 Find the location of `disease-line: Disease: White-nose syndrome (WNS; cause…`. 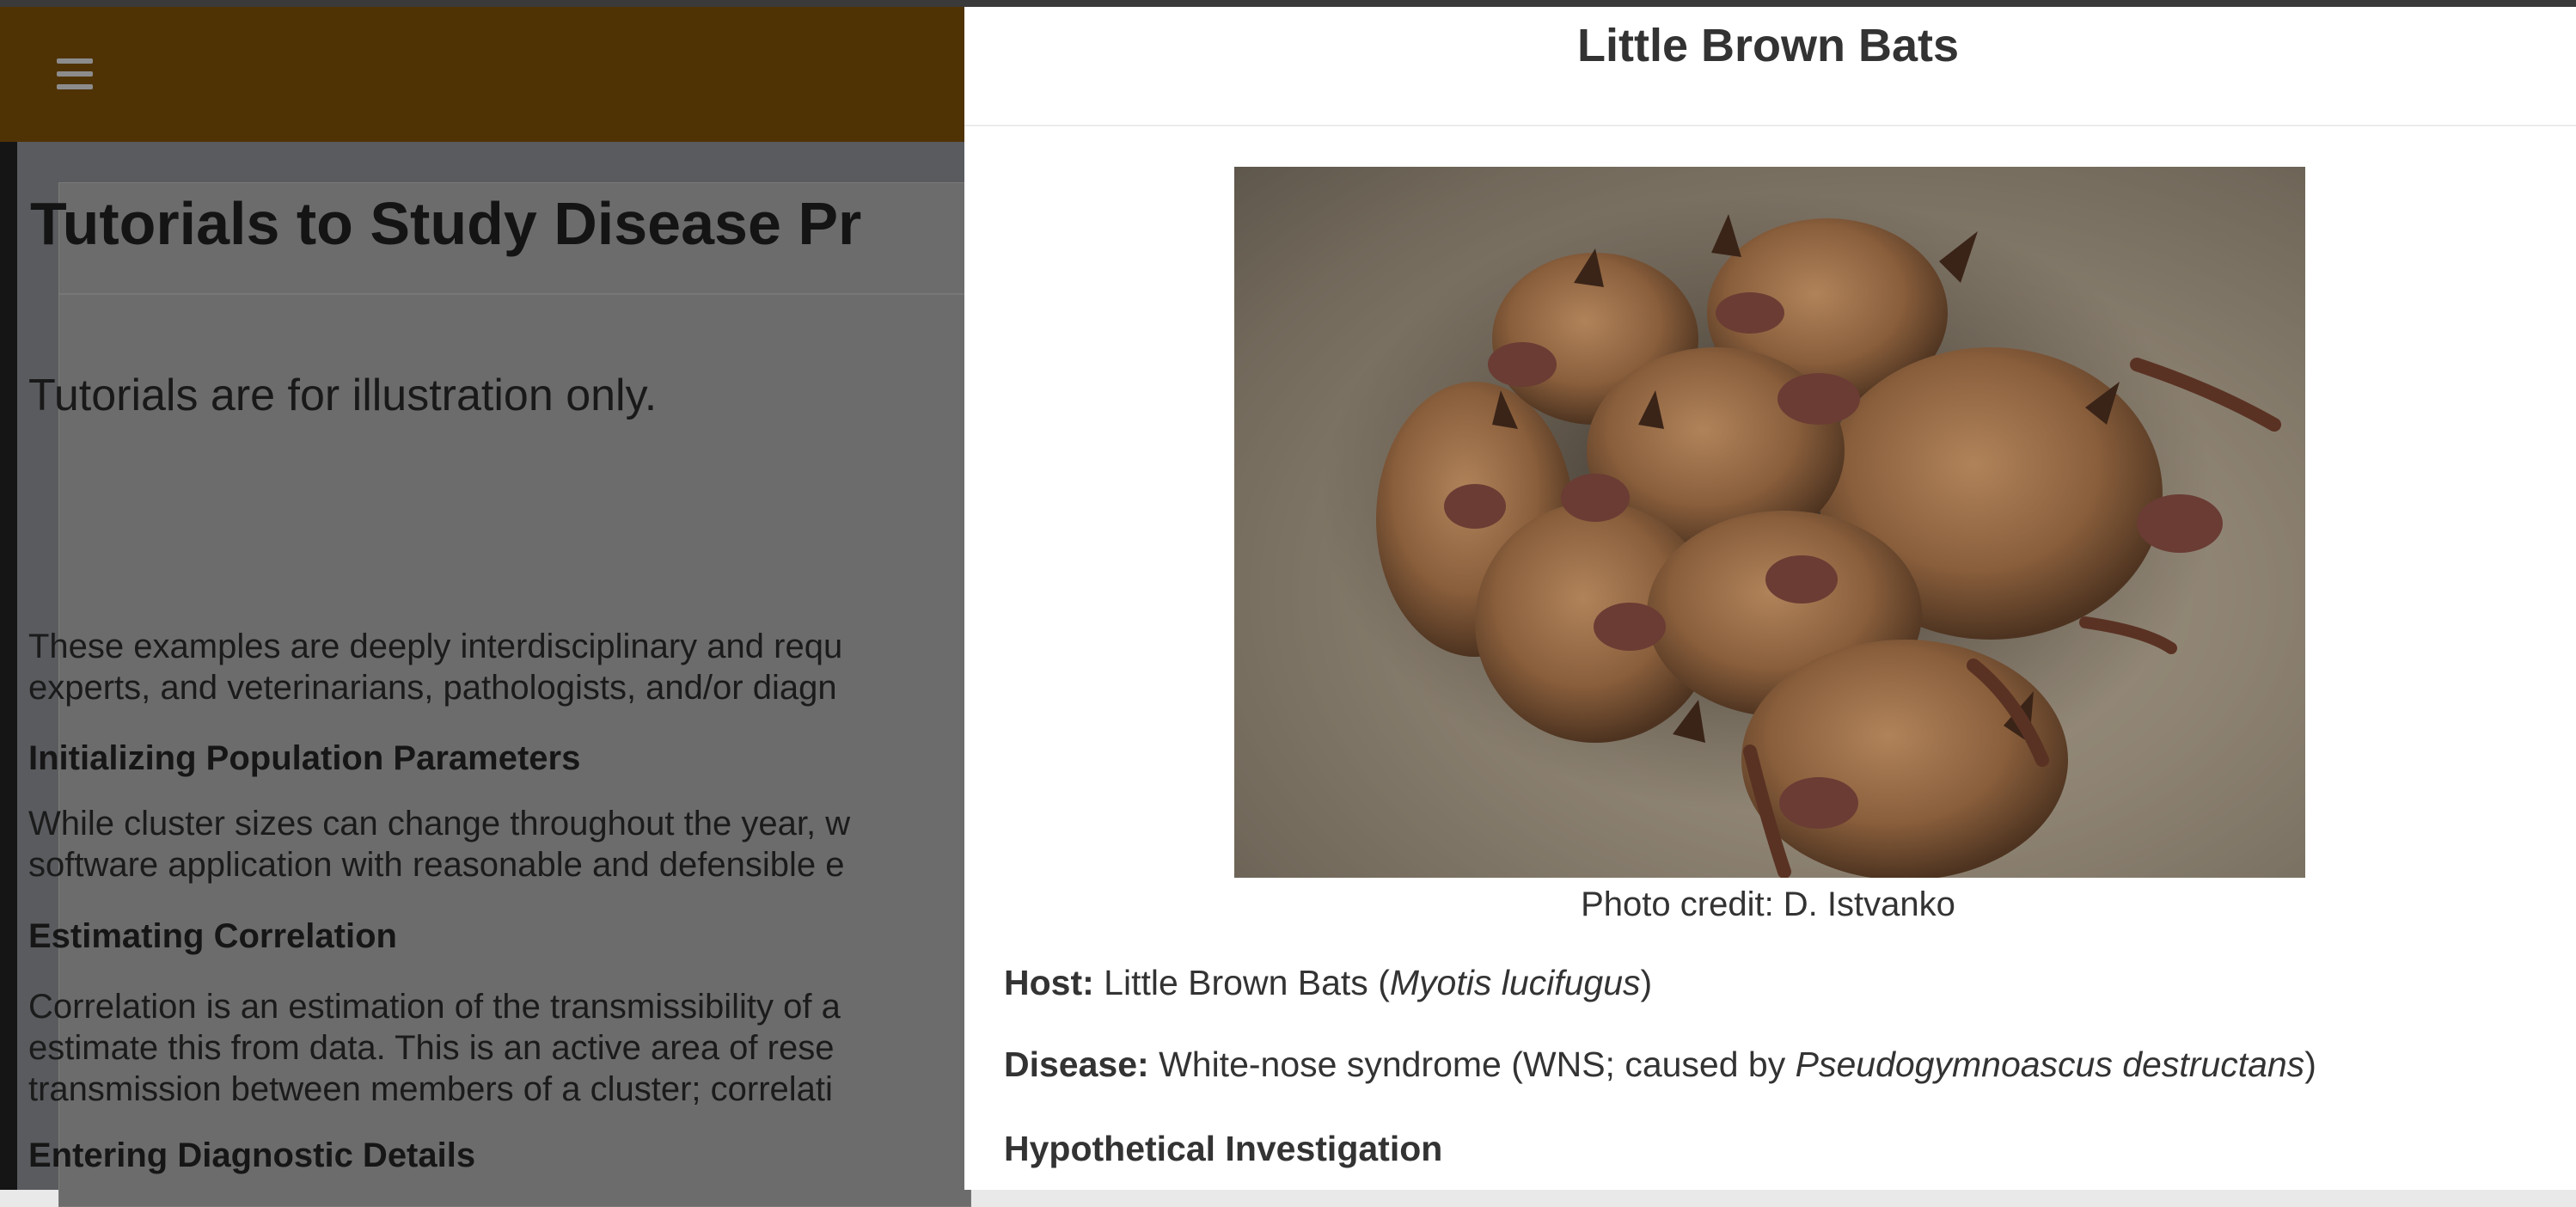

disease-line: Disease: White-nose syndrome (WNS; cause… is located at coordinates (1660, 1065).